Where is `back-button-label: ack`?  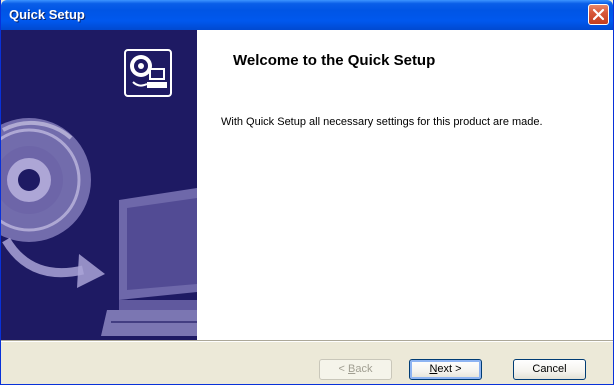 back-button-label: ack is located at coordinates (364, 369).